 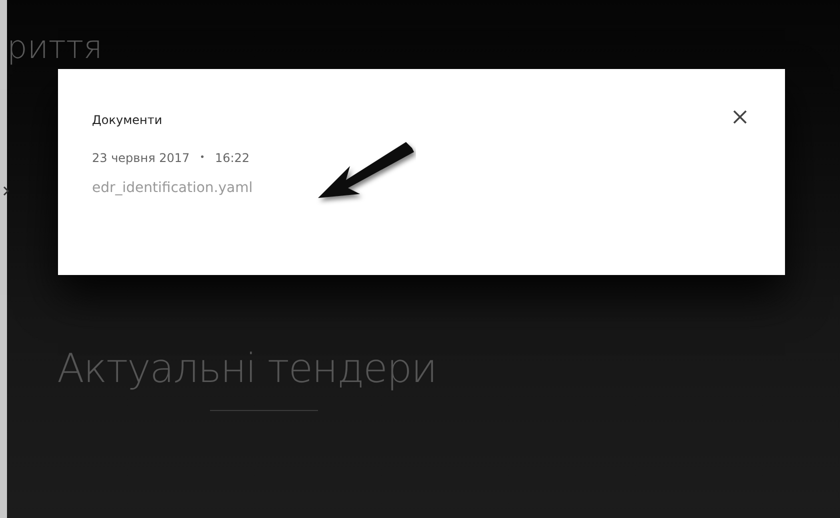 I want to click on dialog-title: Документи, so click(x=127, y=120).